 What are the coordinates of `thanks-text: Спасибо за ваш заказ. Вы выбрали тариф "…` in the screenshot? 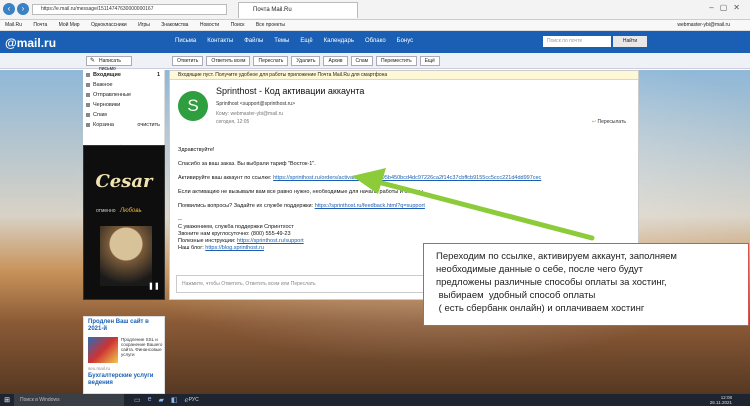 It's located at (247, 164).